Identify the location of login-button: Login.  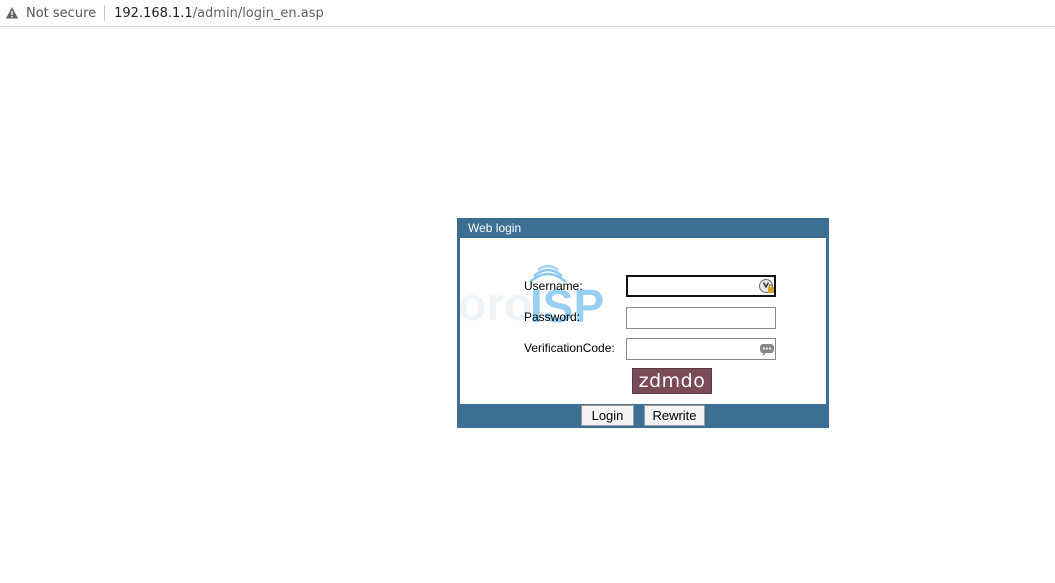
(607, 415).